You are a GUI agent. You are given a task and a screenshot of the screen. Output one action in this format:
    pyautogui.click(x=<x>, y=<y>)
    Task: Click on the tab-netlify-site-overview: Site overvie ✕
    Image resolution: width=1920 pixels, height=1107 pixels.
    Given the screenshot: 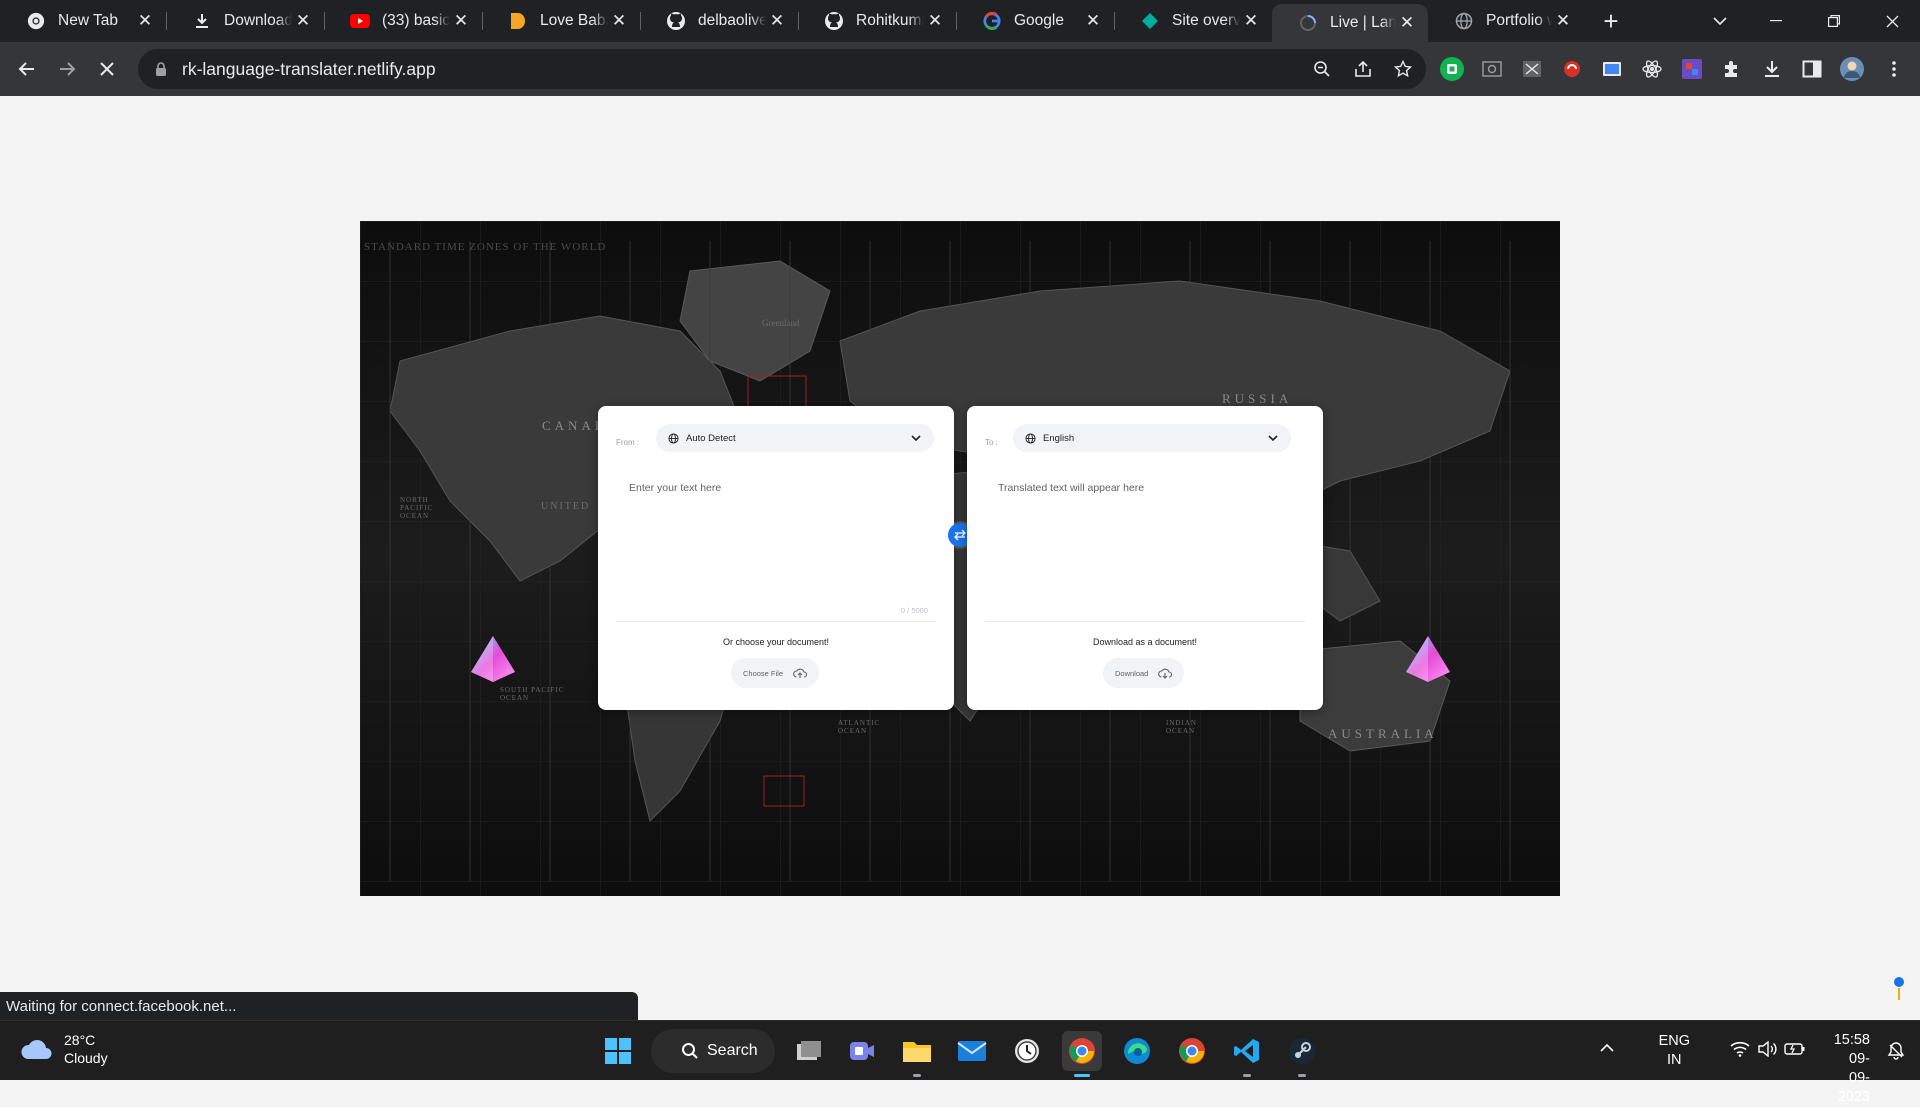 What is the action you would take?
    pyautogui.click(x=1193, y=21)
    